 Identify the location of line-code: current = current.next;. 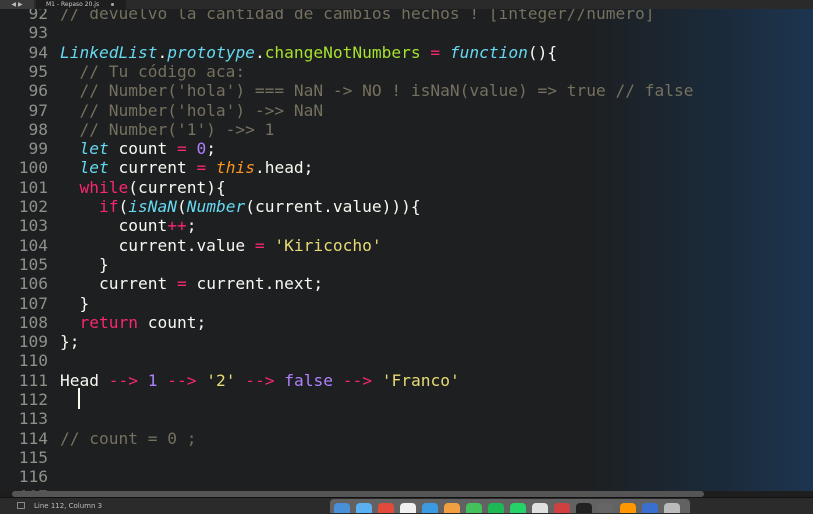
(191, 283).